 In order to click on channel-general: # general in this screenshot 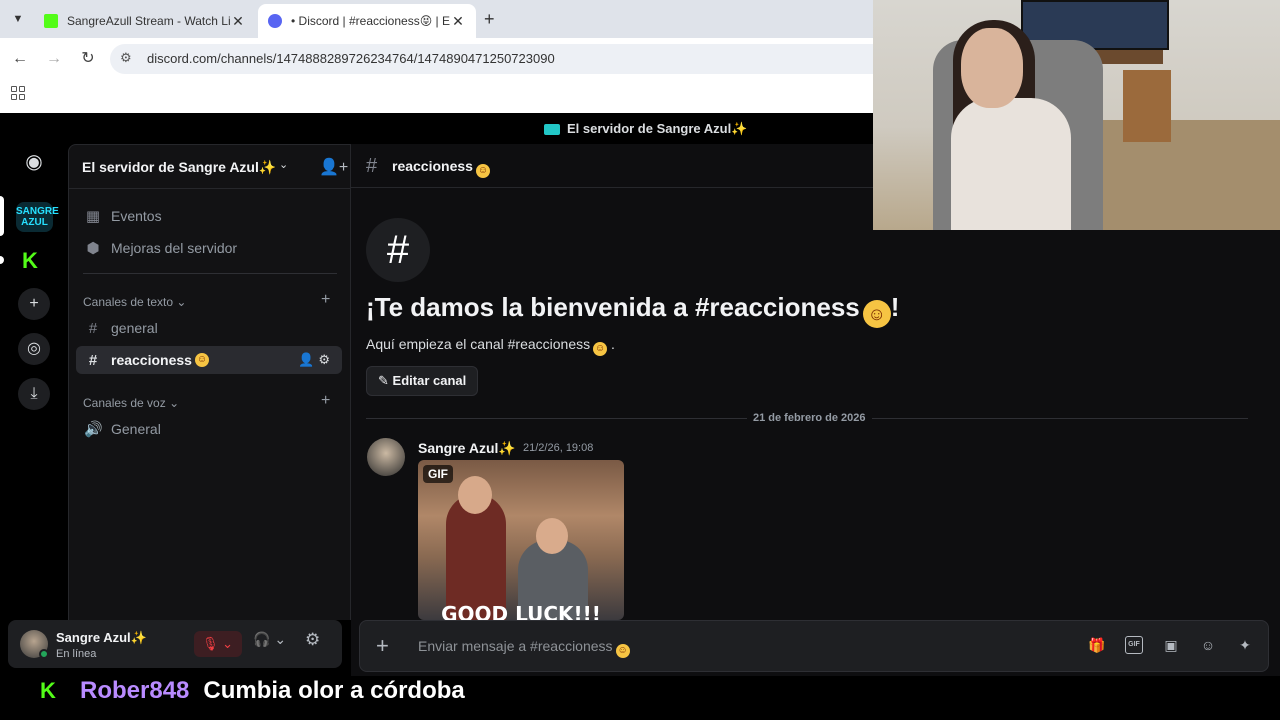, I will do `click(209, 328)`.